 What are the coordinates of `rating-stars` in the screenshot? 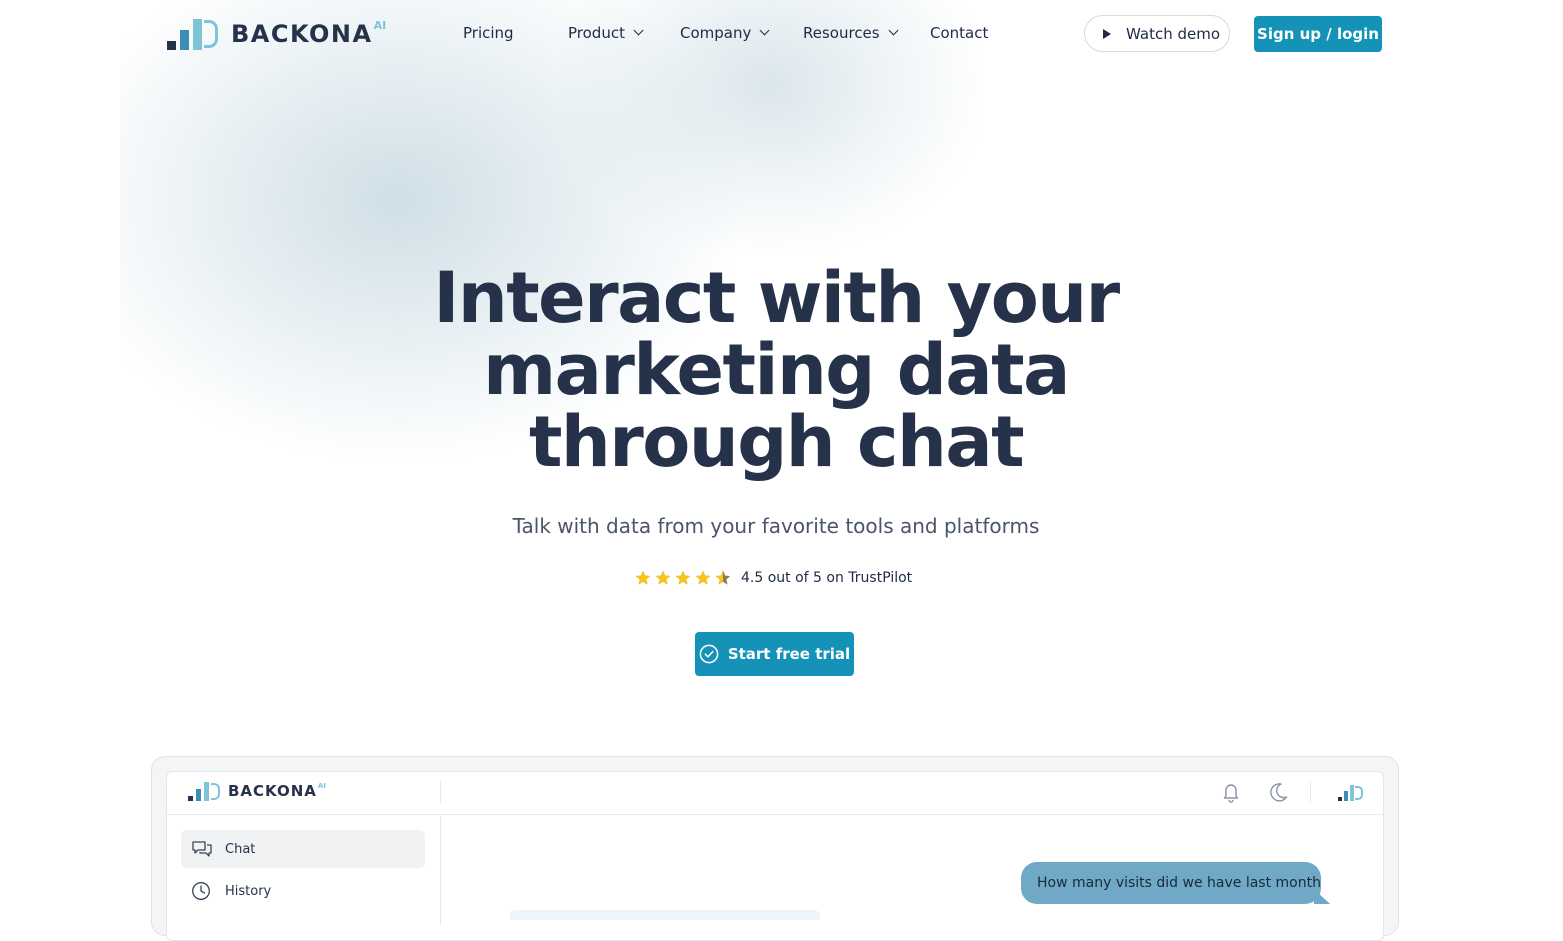 It's located at (685, 578).